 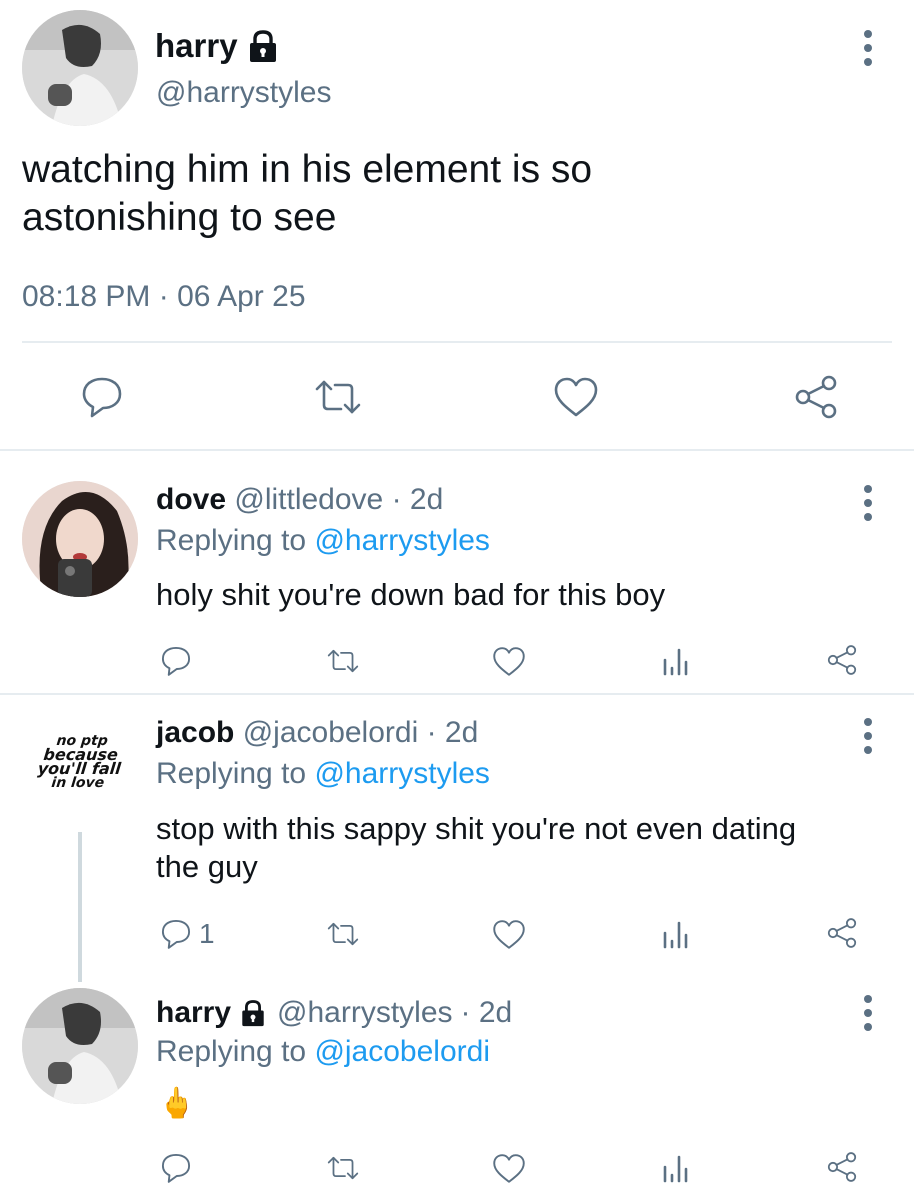 What do you see at coordinates (308, 499) in the screenshot?
I see `author-handle: @littledove` at bounding box center [308, 499].